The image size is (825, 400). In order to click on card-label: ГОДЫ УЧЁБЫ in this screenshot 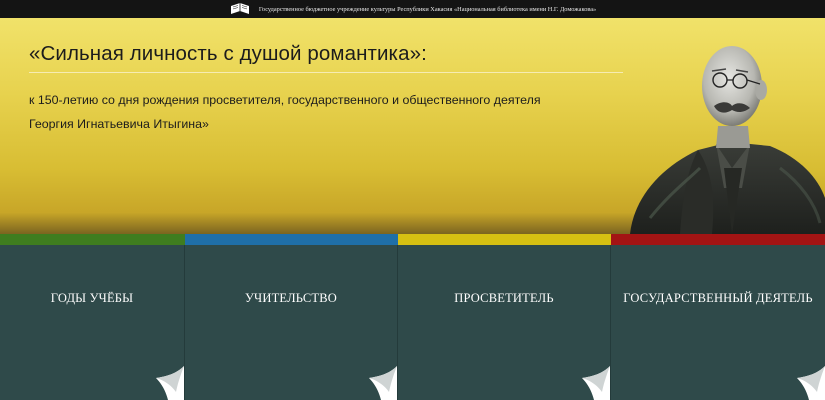, I will do `click(92, 298)`.